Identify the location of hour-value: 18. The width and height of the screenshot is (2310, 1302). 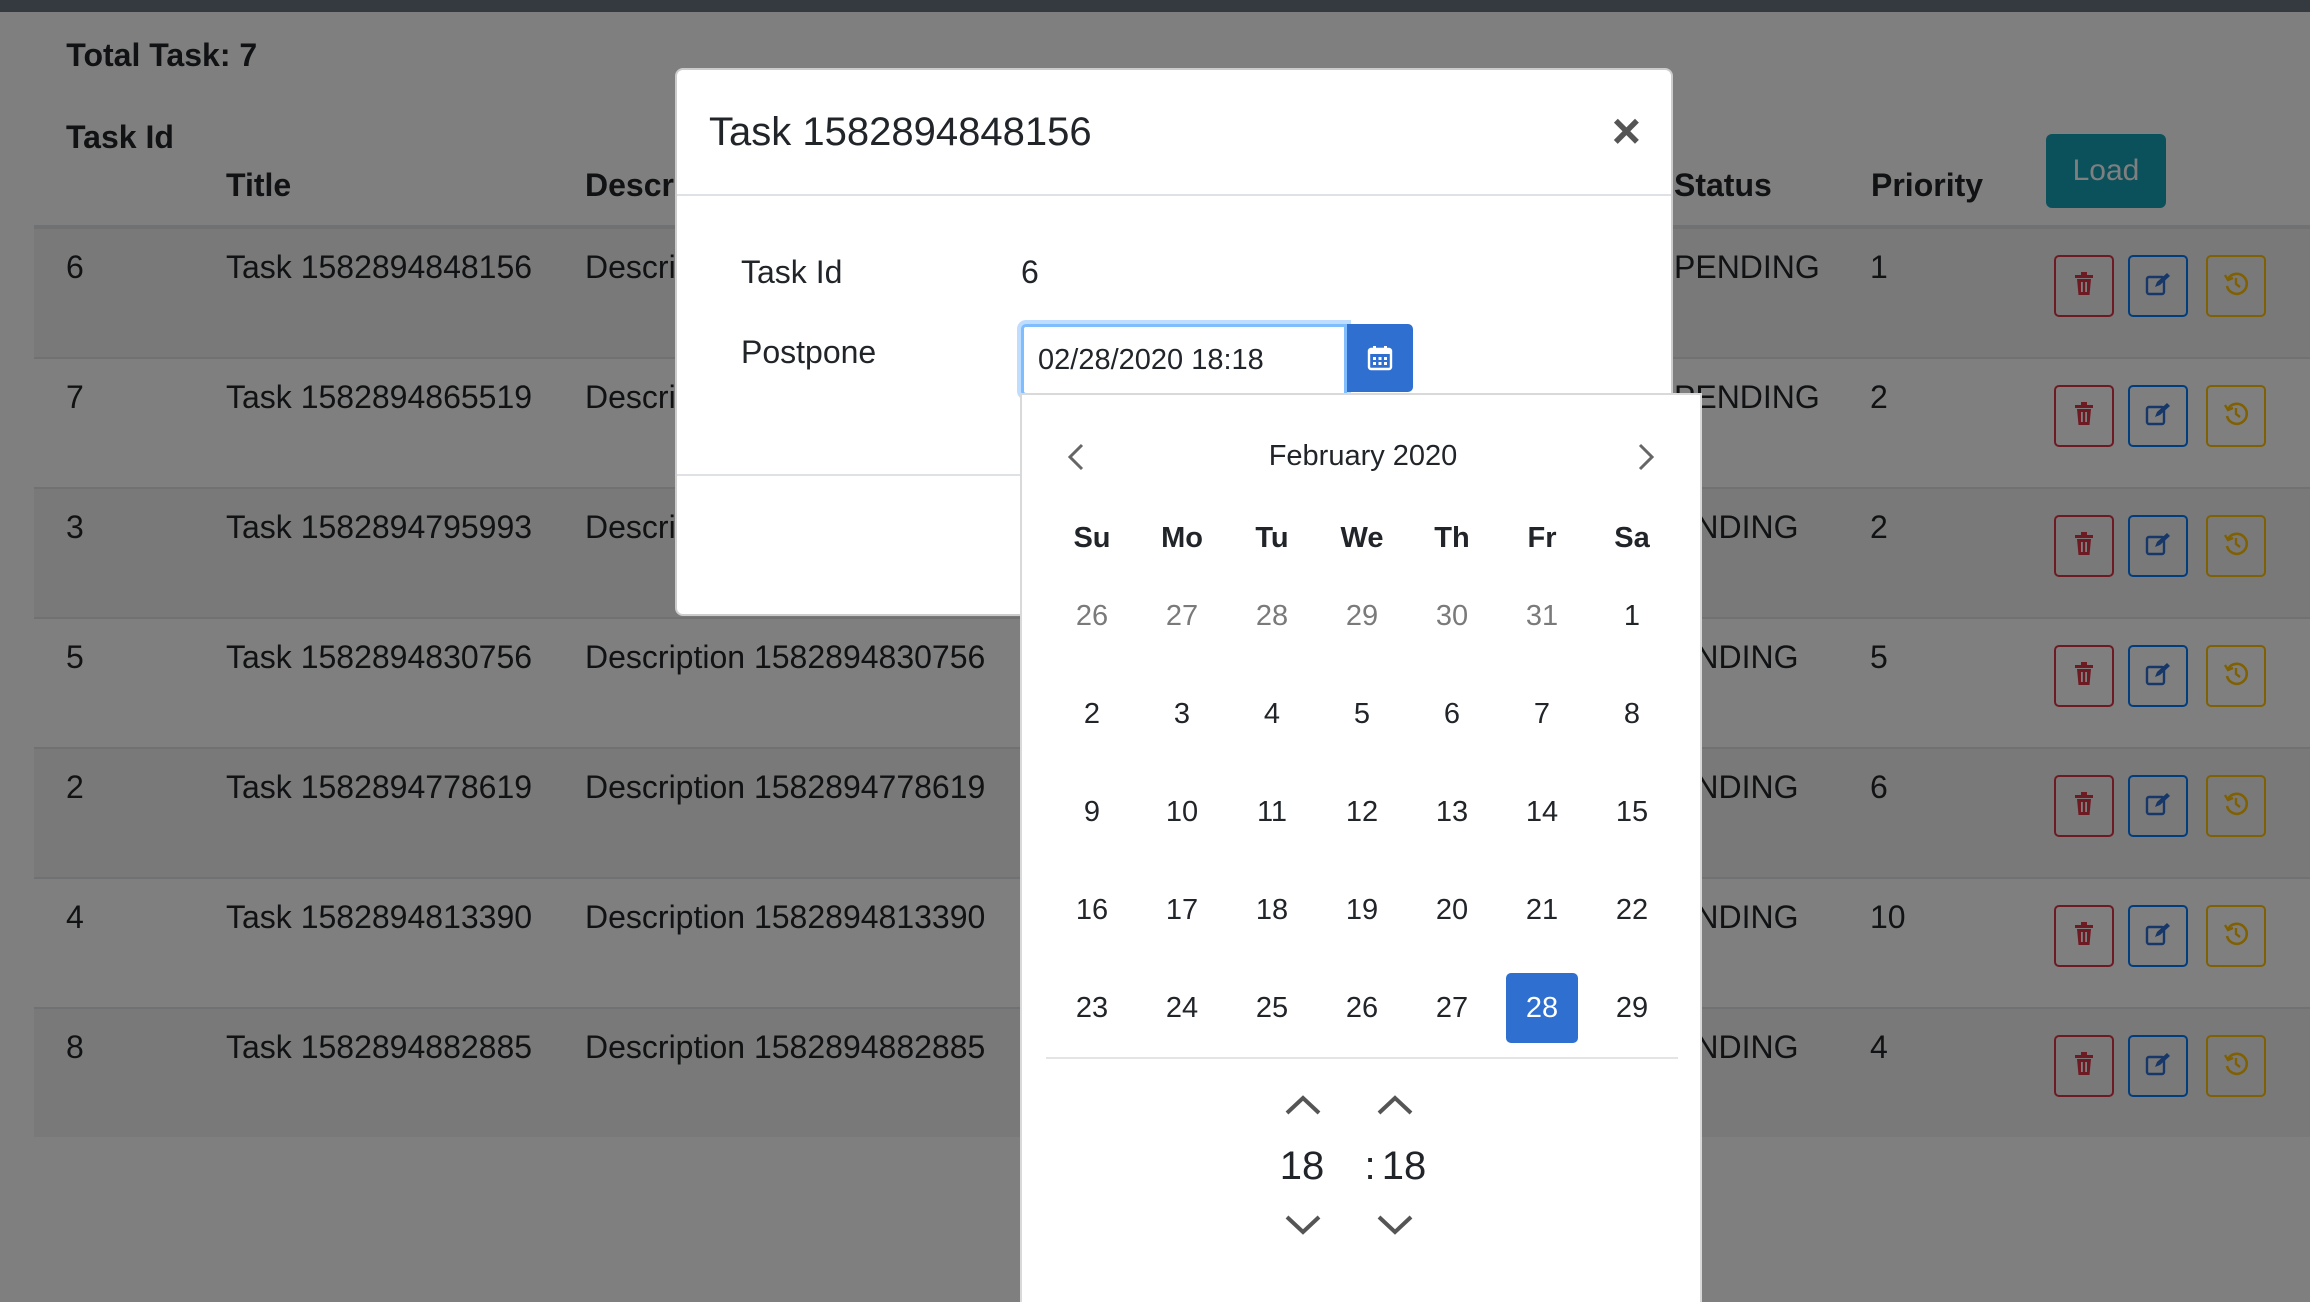
(1302, 1166).